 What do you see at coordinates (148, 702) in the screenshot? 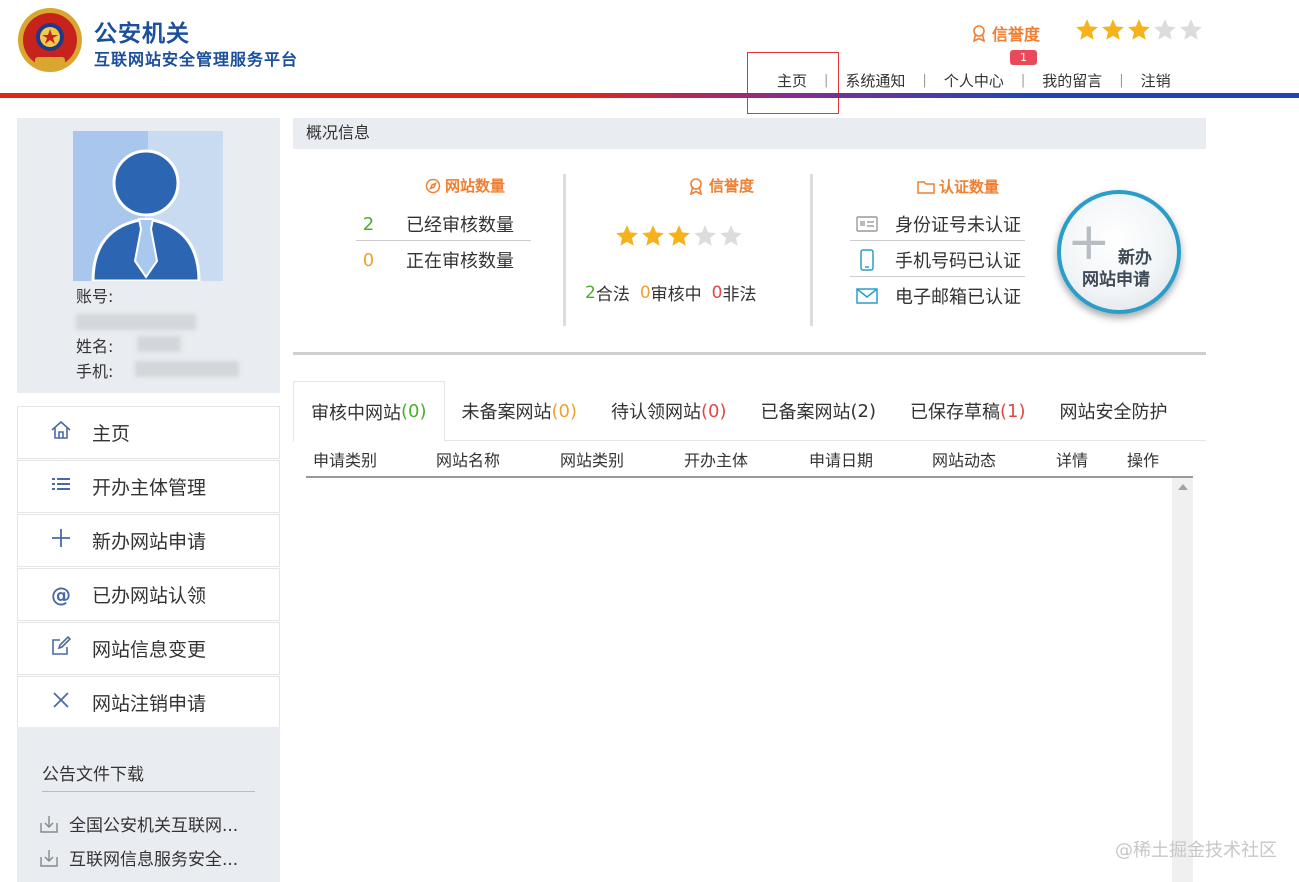
I see `menu-item-cancel-site: 网站注销申请` at bounding box center [148, 702].